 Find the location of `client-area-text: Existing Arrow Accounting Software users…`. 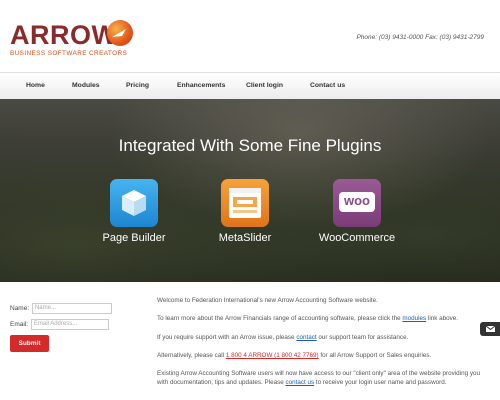

client-area-text: Existing Arrow Accounting Software users… is located at coordinates (318, 378).